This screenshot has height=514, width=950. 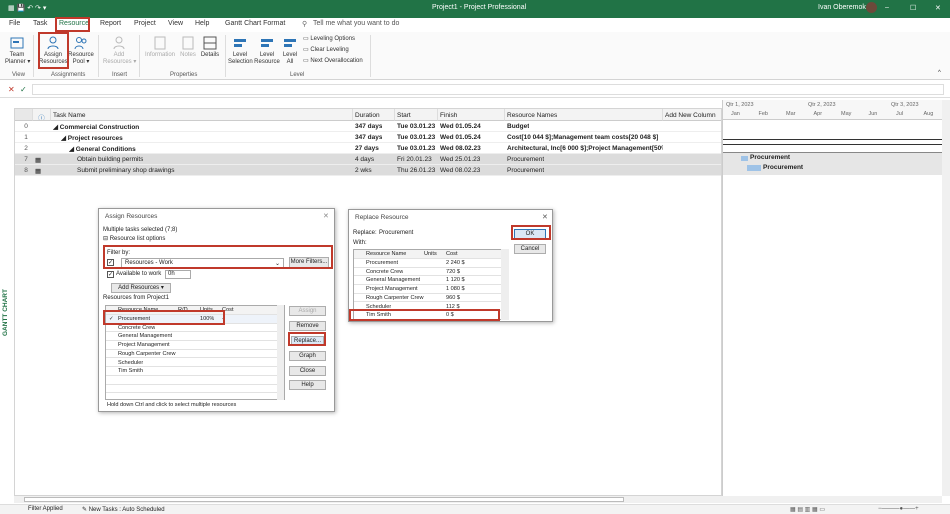 I want to click on view-shortcuts-icon: ▦ ▤ ▥ ▦ ▭, so click(x=807, y=509).